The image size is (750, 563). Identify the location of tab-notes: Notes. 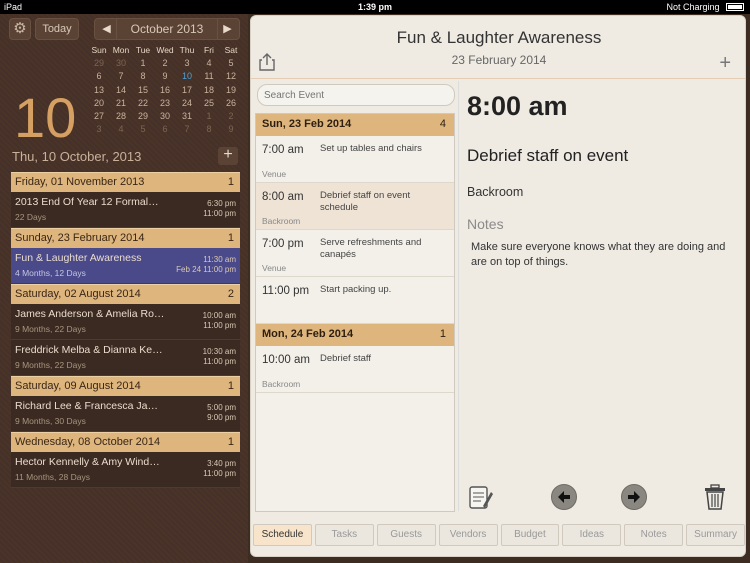
(654, 535).